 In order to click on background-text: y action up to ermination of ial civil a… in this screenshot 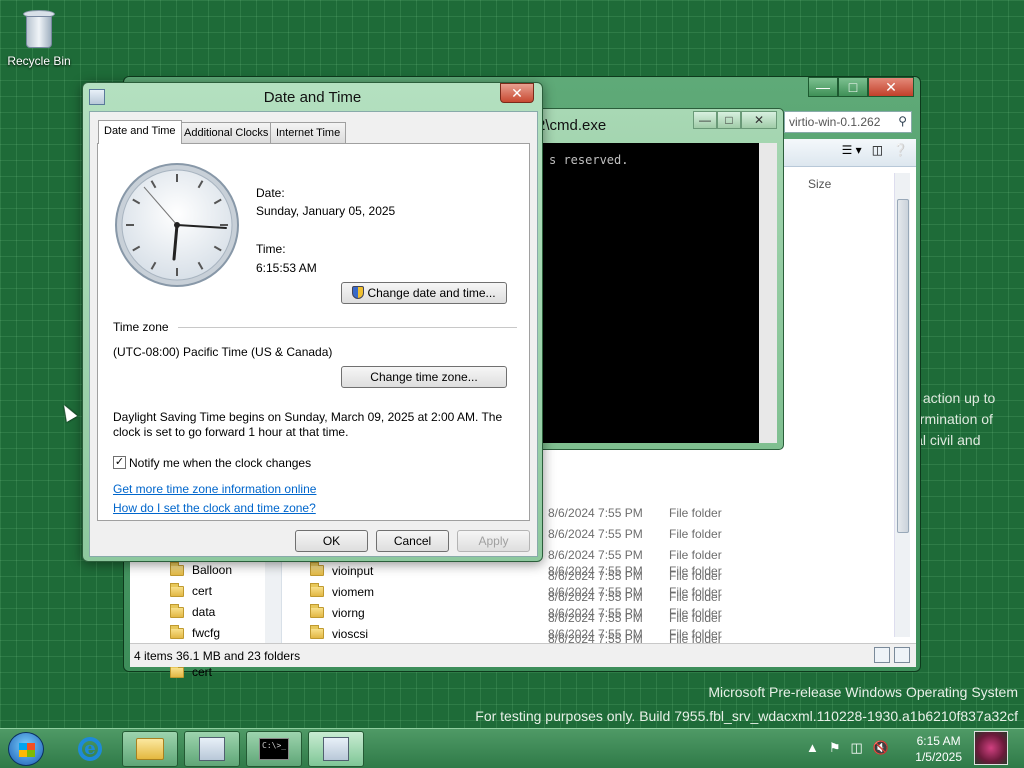, I will do `click(968, 419)`.